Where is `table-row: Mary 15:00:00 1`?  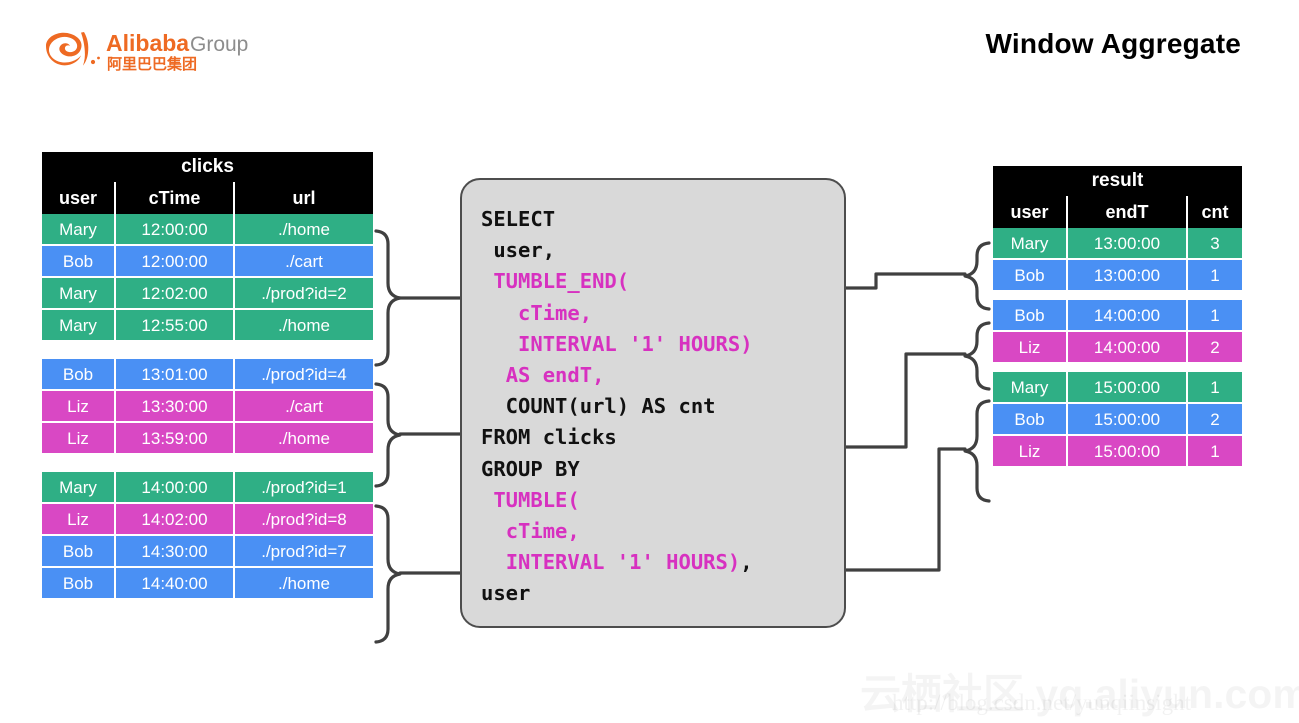
table-row: Mary 15:00:00 1 is located at coordinates (1117, 388).